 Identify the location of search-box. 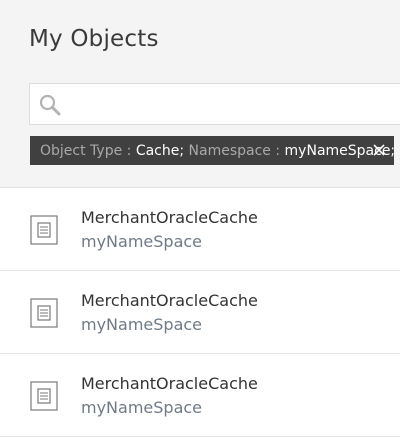
(214, 104).